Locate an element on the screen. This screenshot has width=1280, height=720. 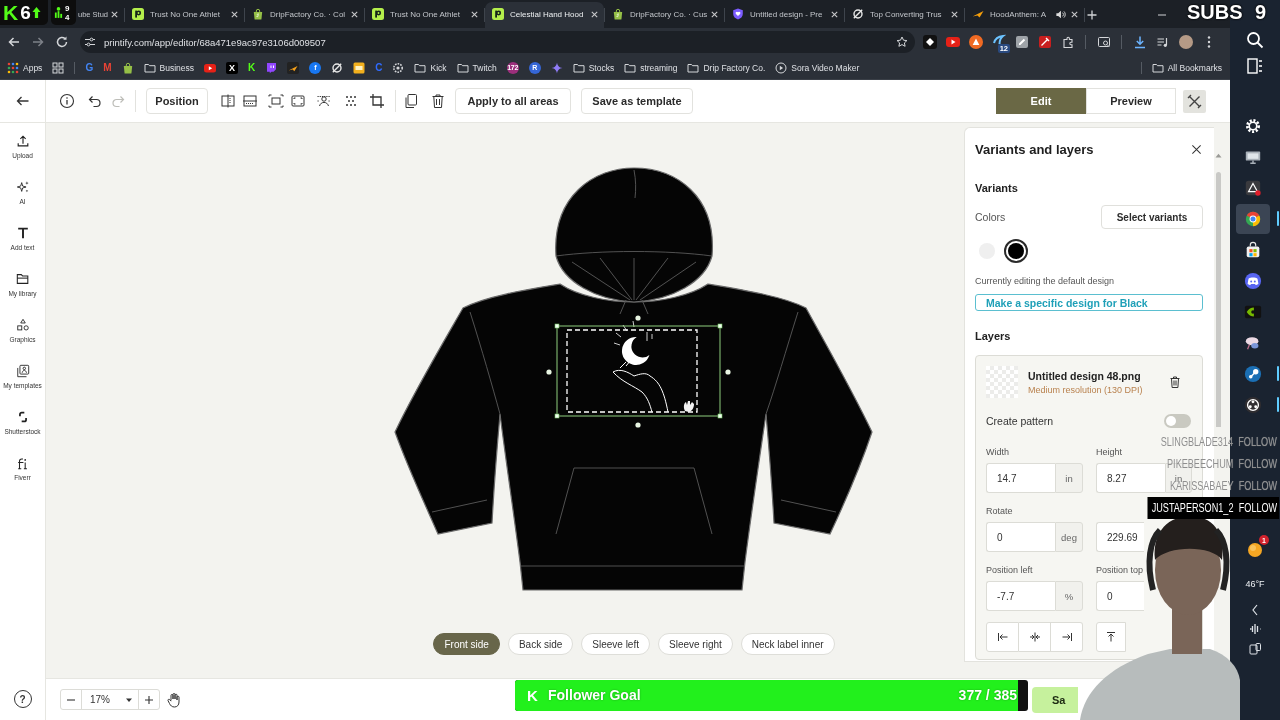
slashed-circle-icon is located at coordinates (337, 67).